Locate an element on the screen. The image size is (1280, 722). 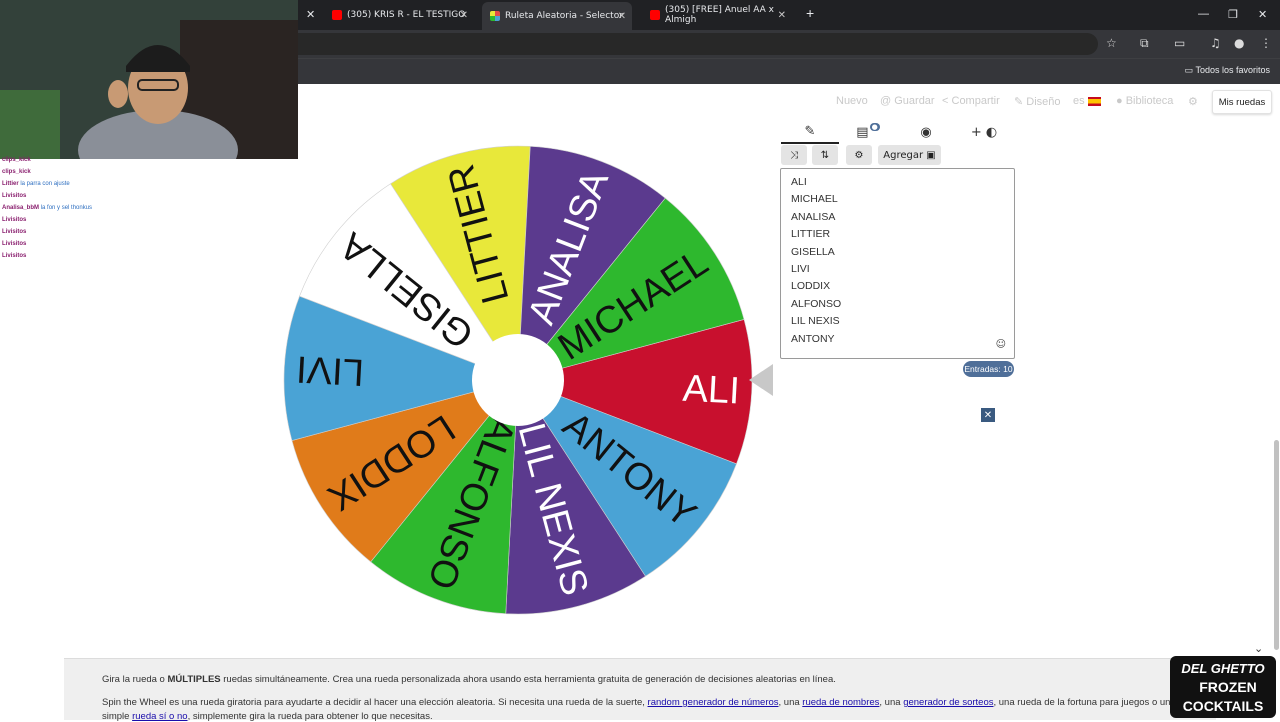
entry-line: ANTONY is located at coordinates (897, 339).